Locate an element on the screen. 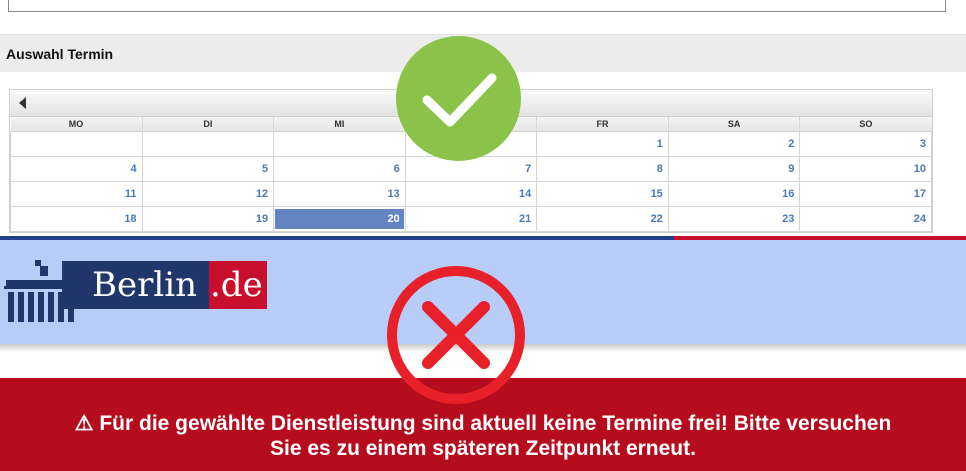 The height and width of the screenshot is (471, 966). calendar-week-row: 18 19 20 21 22 23 24 is located at coordinates (471, 218).